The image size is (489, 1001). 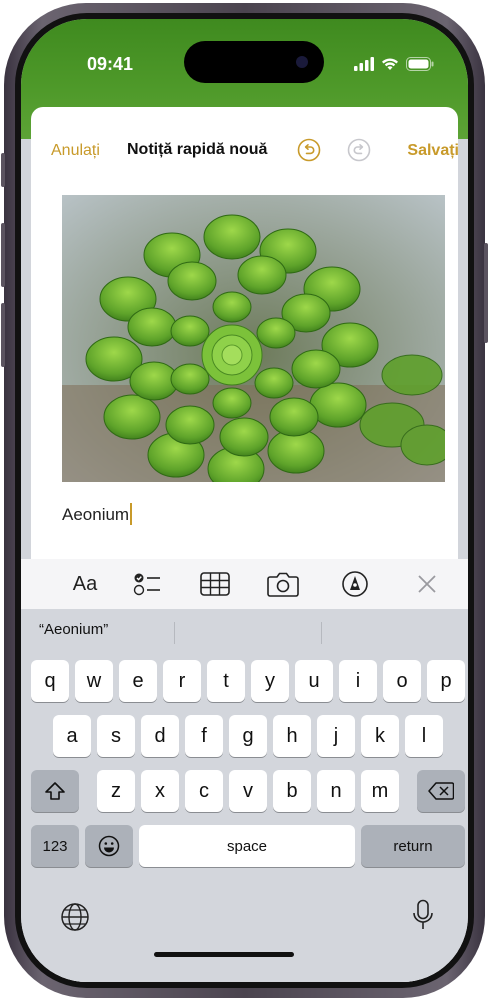 I want to click on wifi-icon, so click(x=390, y=64).